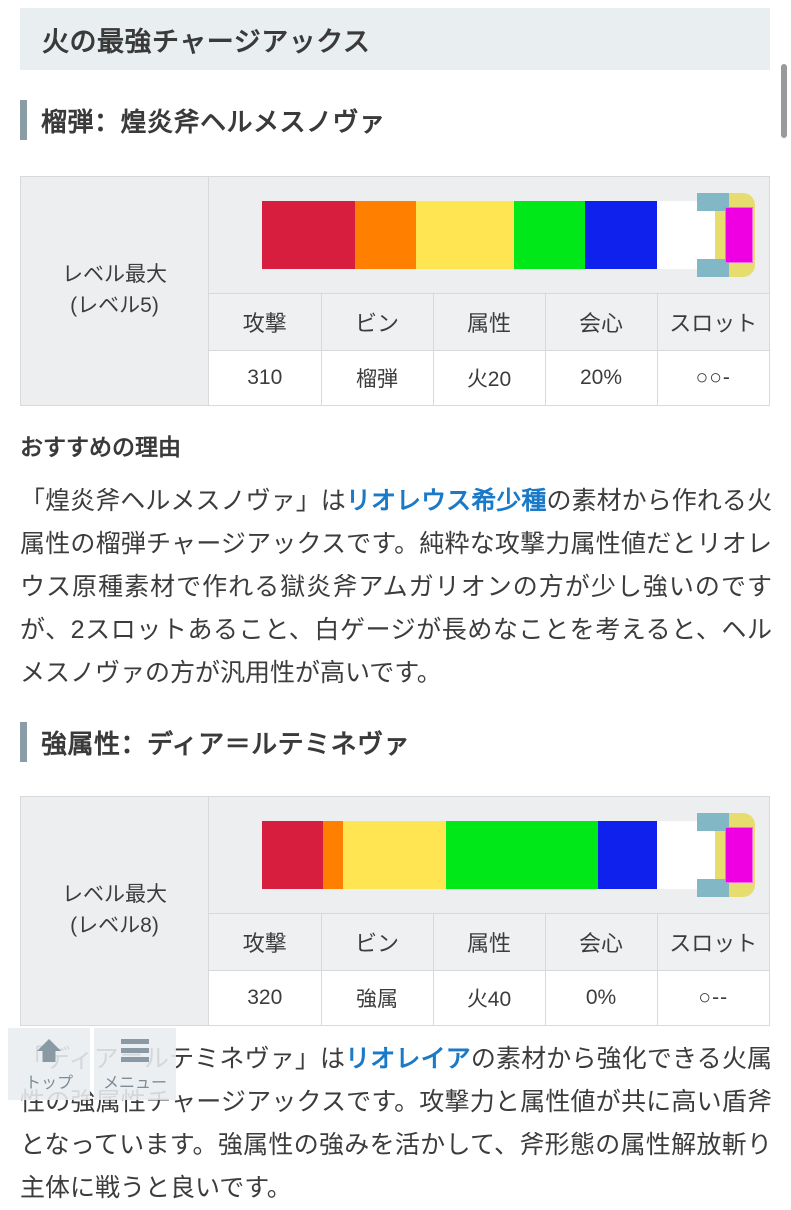  I want to click on link-rioleus-rare: リオレウス希少種, so click(446, 501).